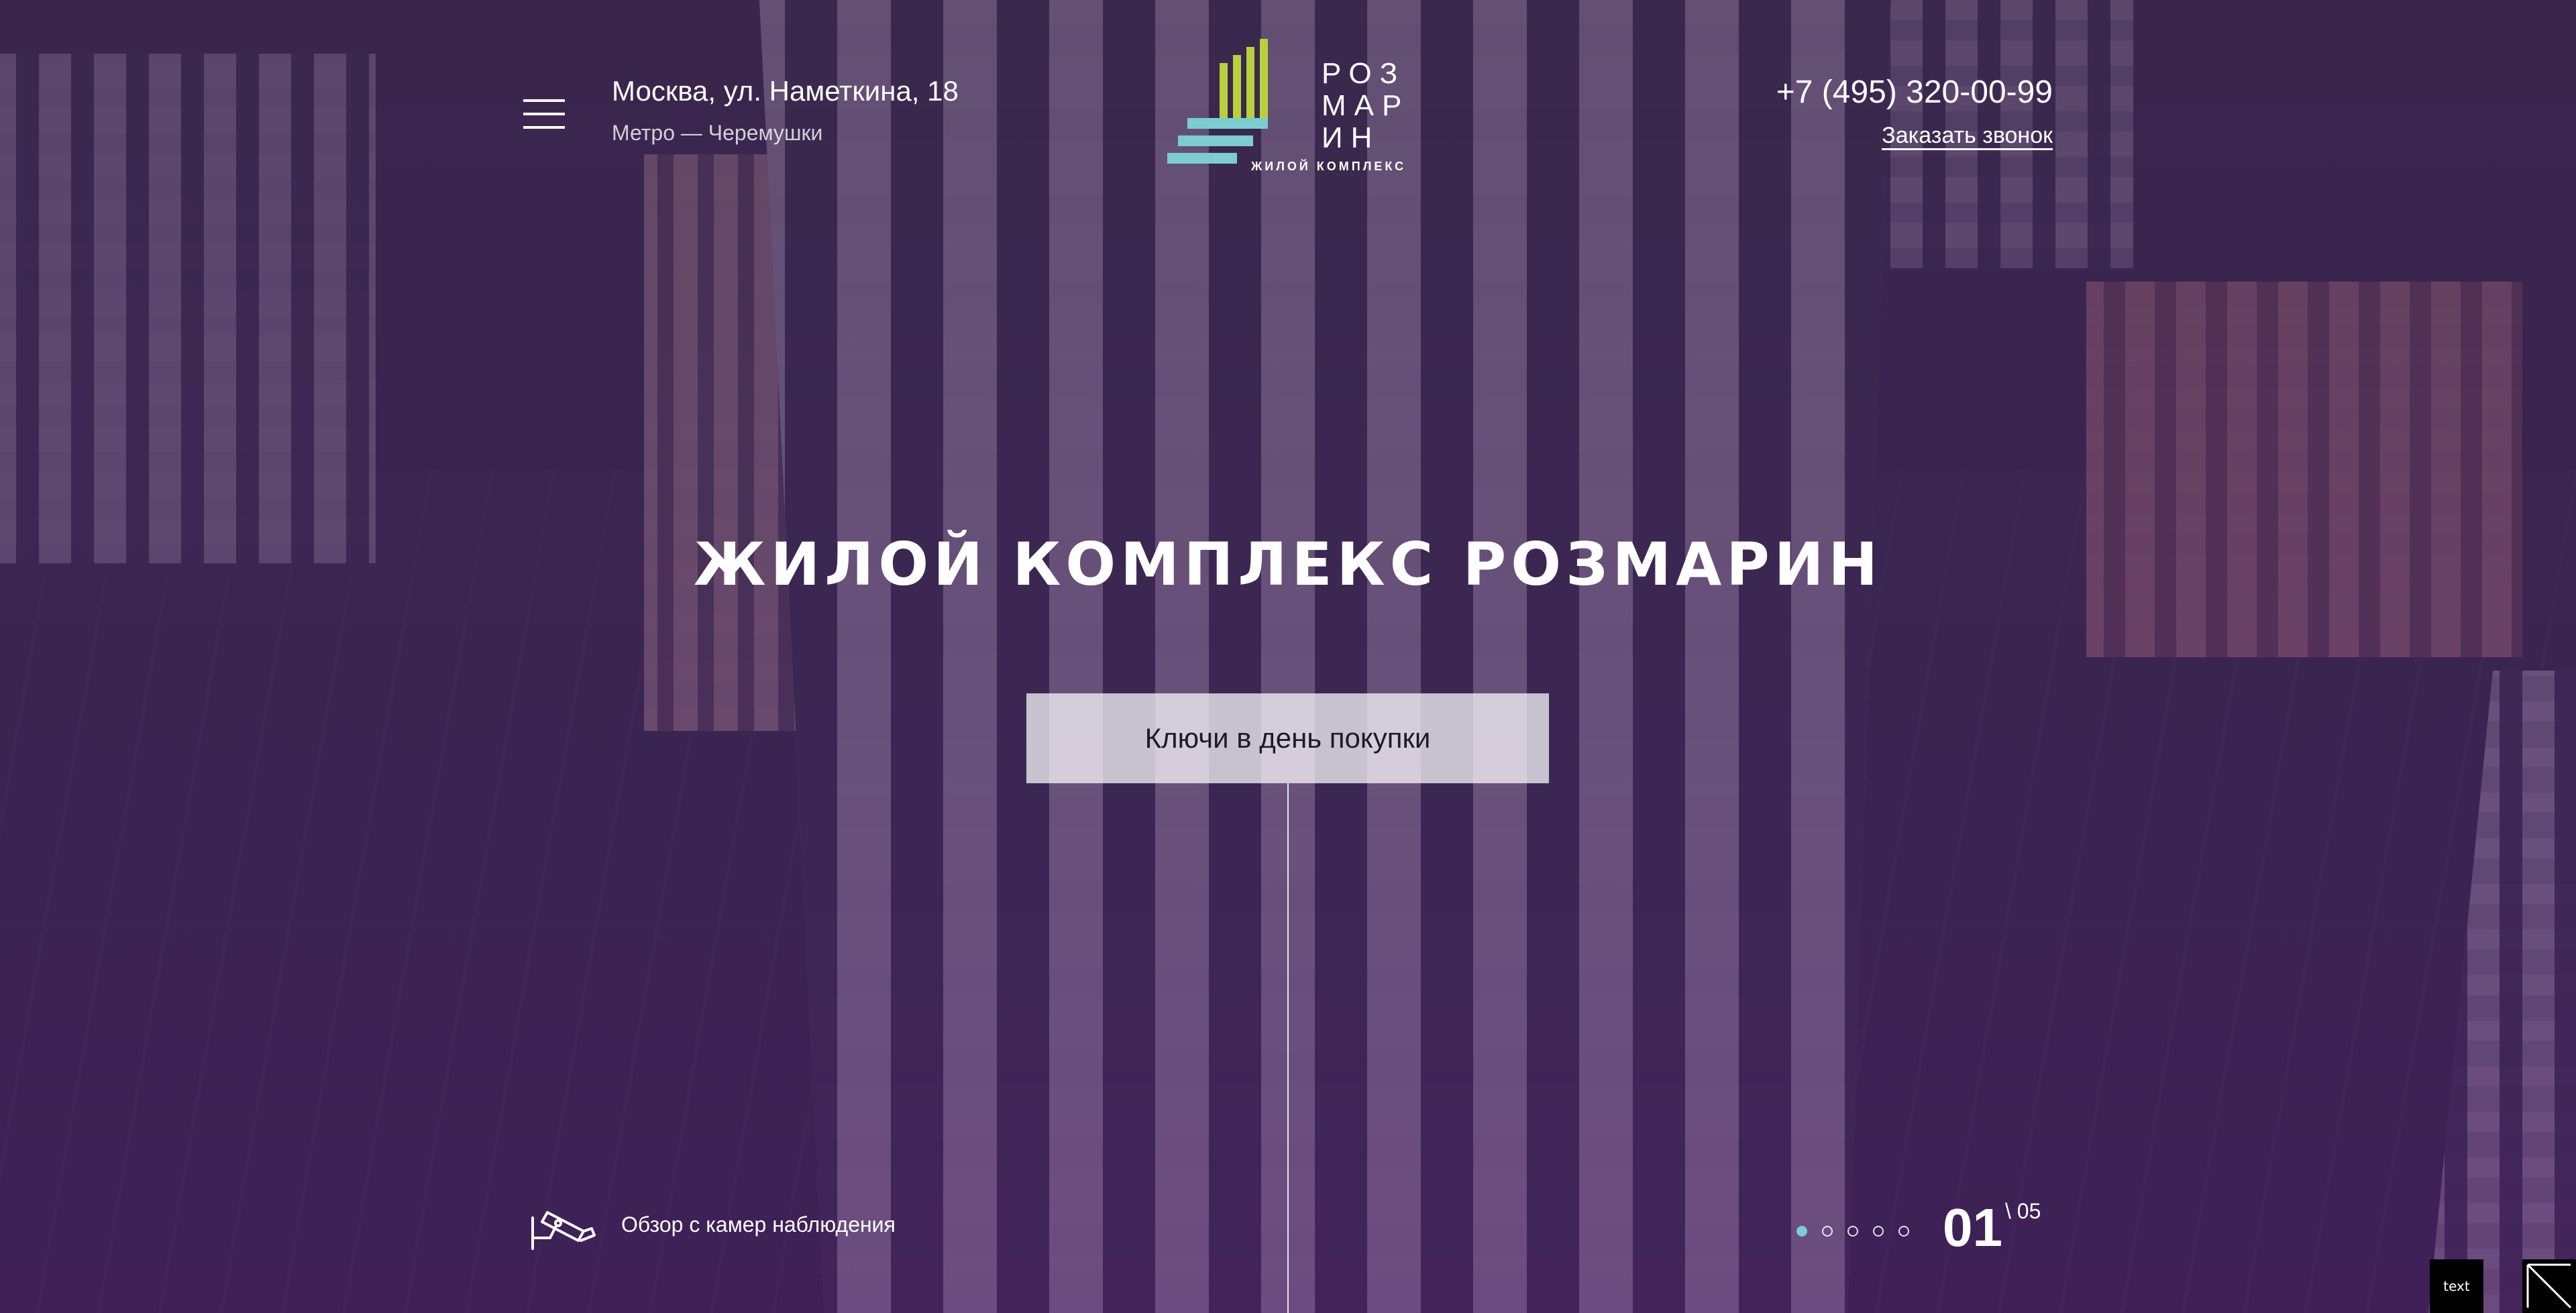  What do you see at coordinates (1287, 738) in the screenshot?
I see `cta-button: Ключи в день покупки` at bounding box center [1287, 738].